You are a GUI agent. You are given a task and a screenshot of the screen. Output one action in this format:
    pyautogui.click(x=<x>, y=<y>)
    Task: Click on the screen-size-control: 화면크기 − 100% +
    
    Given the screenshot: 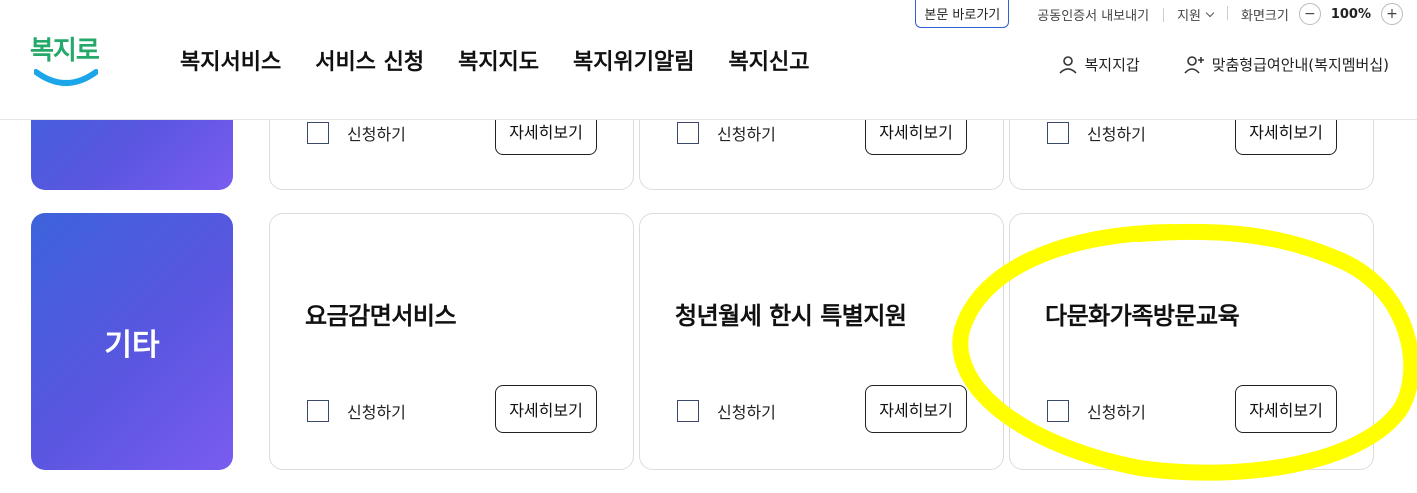 What is the action you would take?
    pyautogui.click(x=1321, y=14)
    